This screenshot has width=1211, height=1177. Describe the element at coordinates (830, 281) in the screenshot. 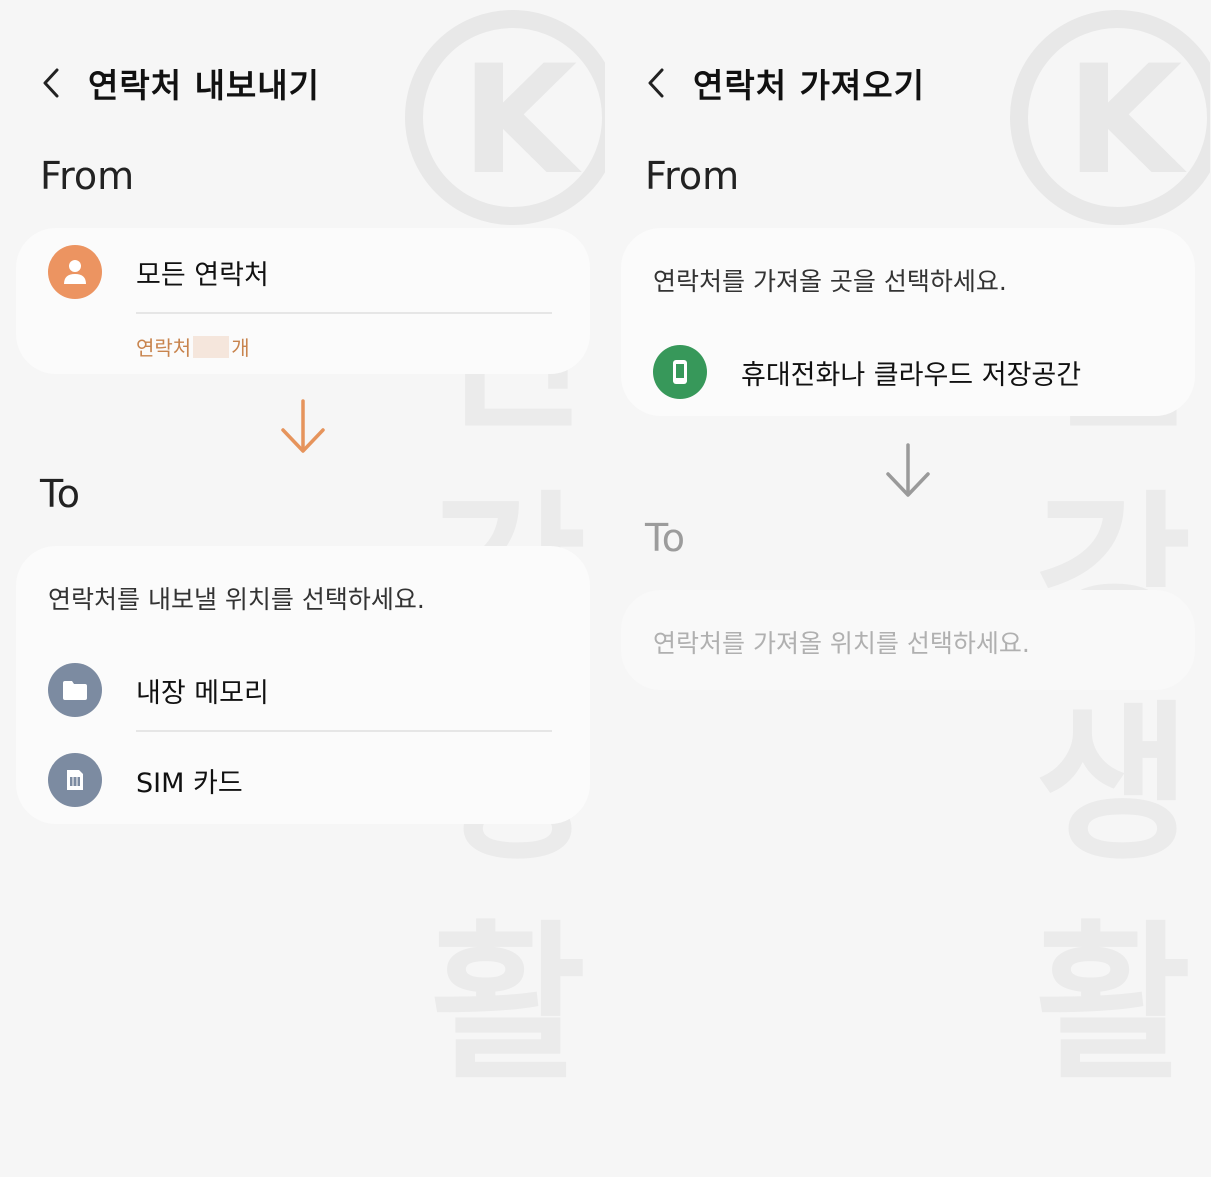

I see `source-prompt: 연락처를 가져올 곳을 선택하세요.` at that location.